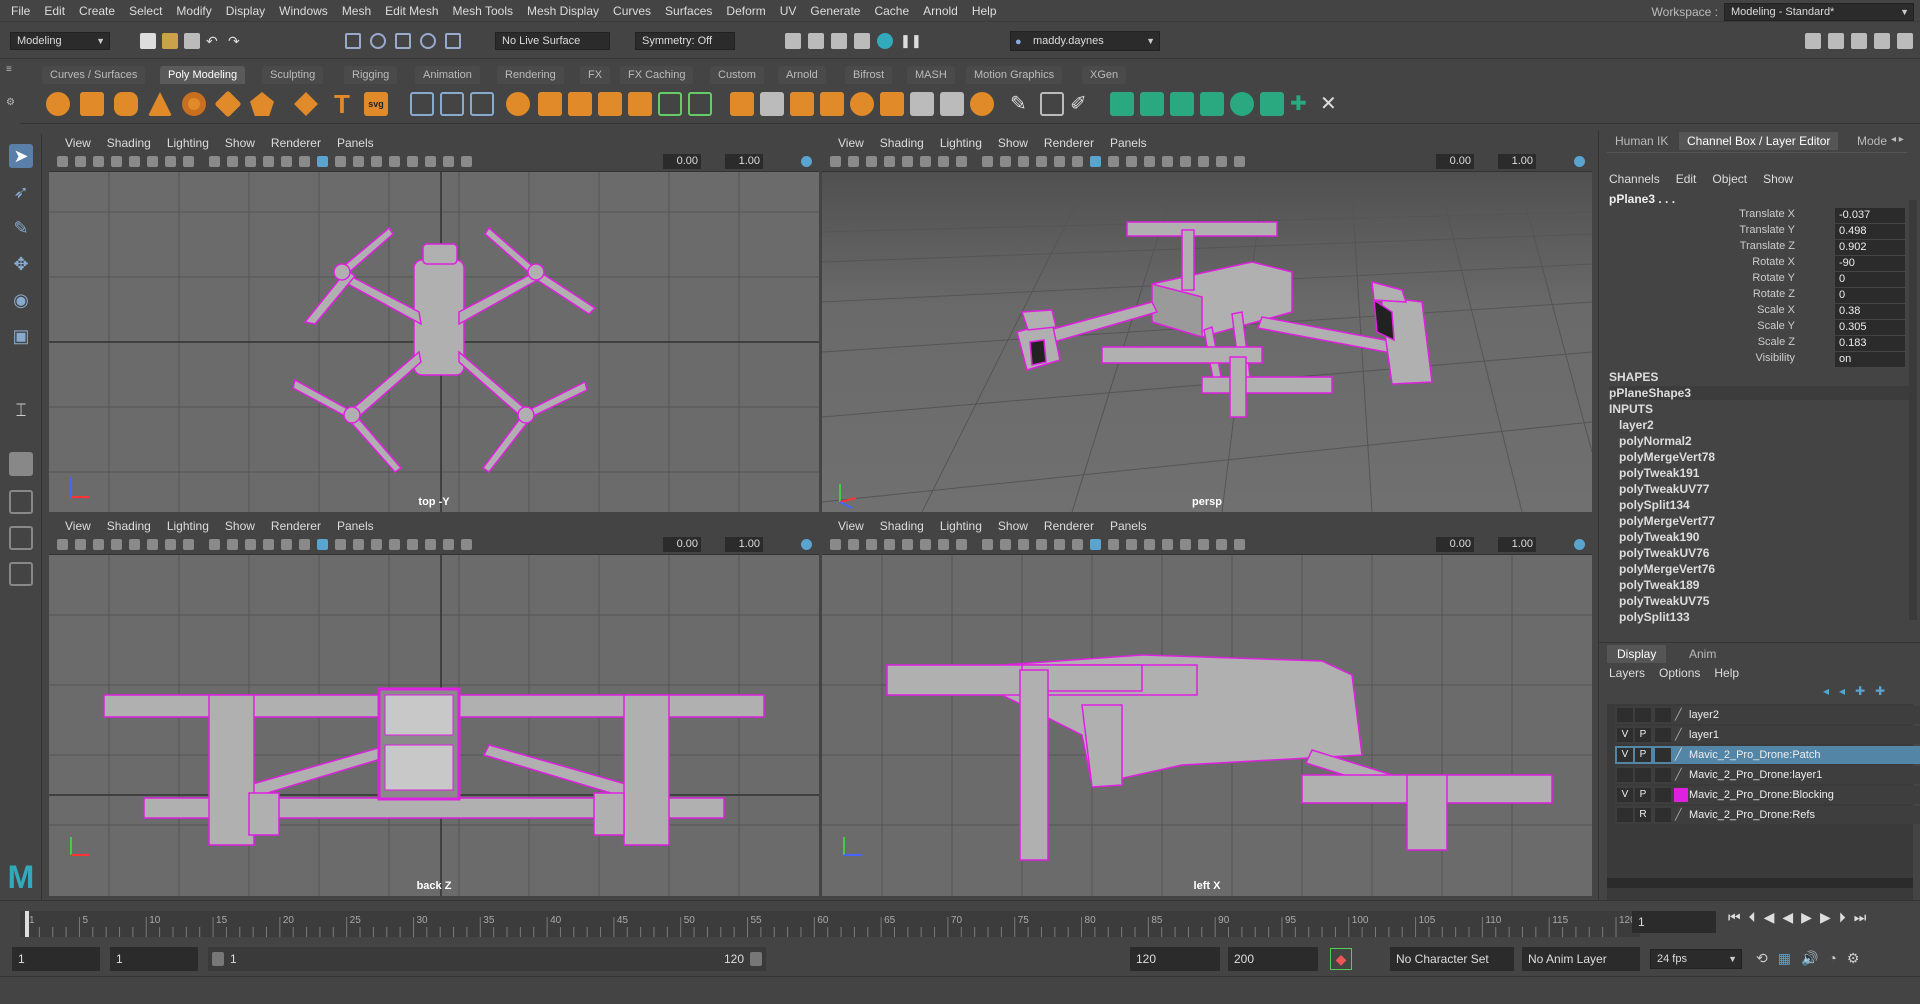 The width and height of the screenshot is (1920, 1004). I want to click on image-plane-icon, so click(116, 544).